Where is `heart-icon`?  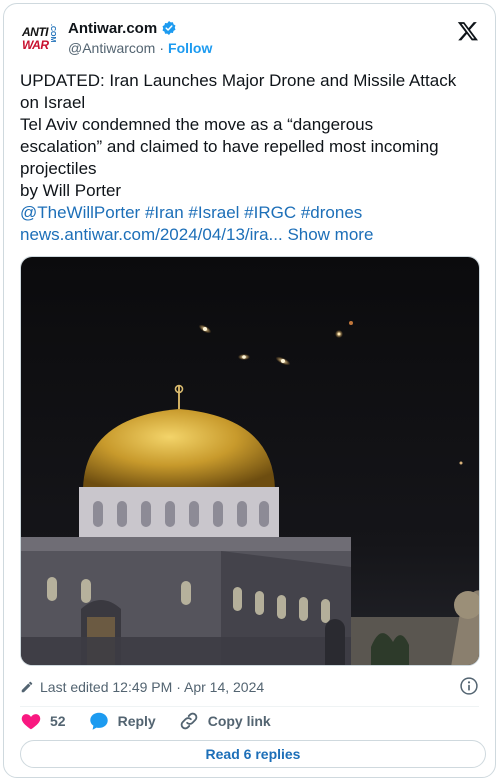 heart-icon is located at coordinates (31, 722).